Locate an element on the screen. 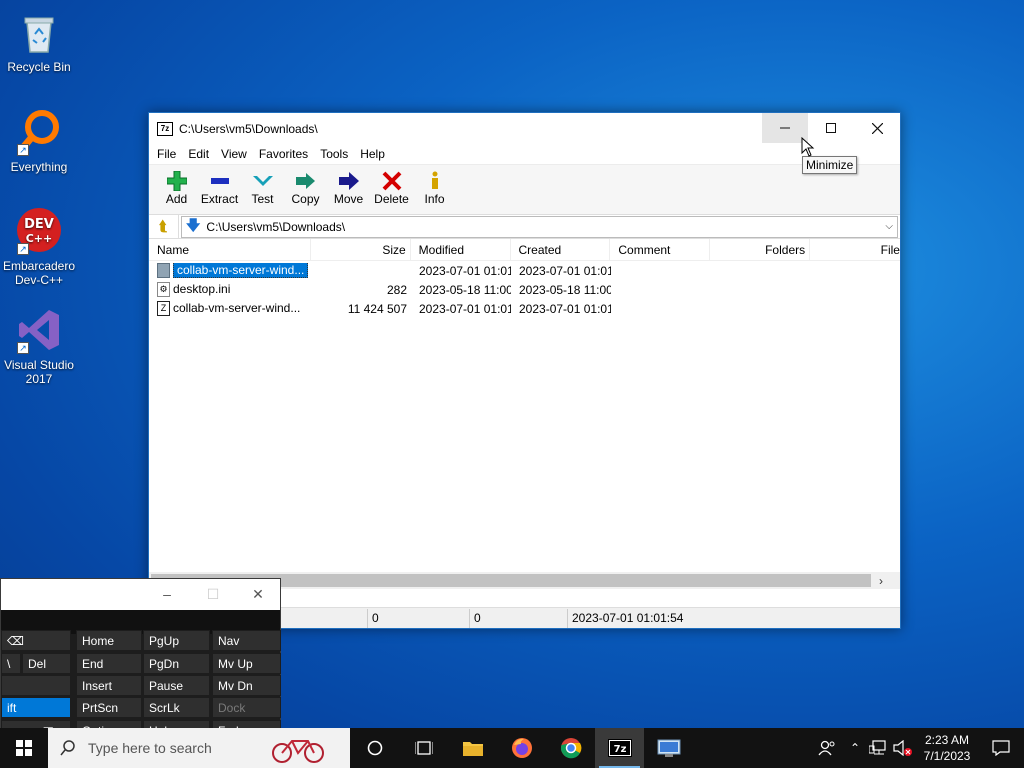  osk-key-backspace: ⌫ is located at coordinates (36, 640).